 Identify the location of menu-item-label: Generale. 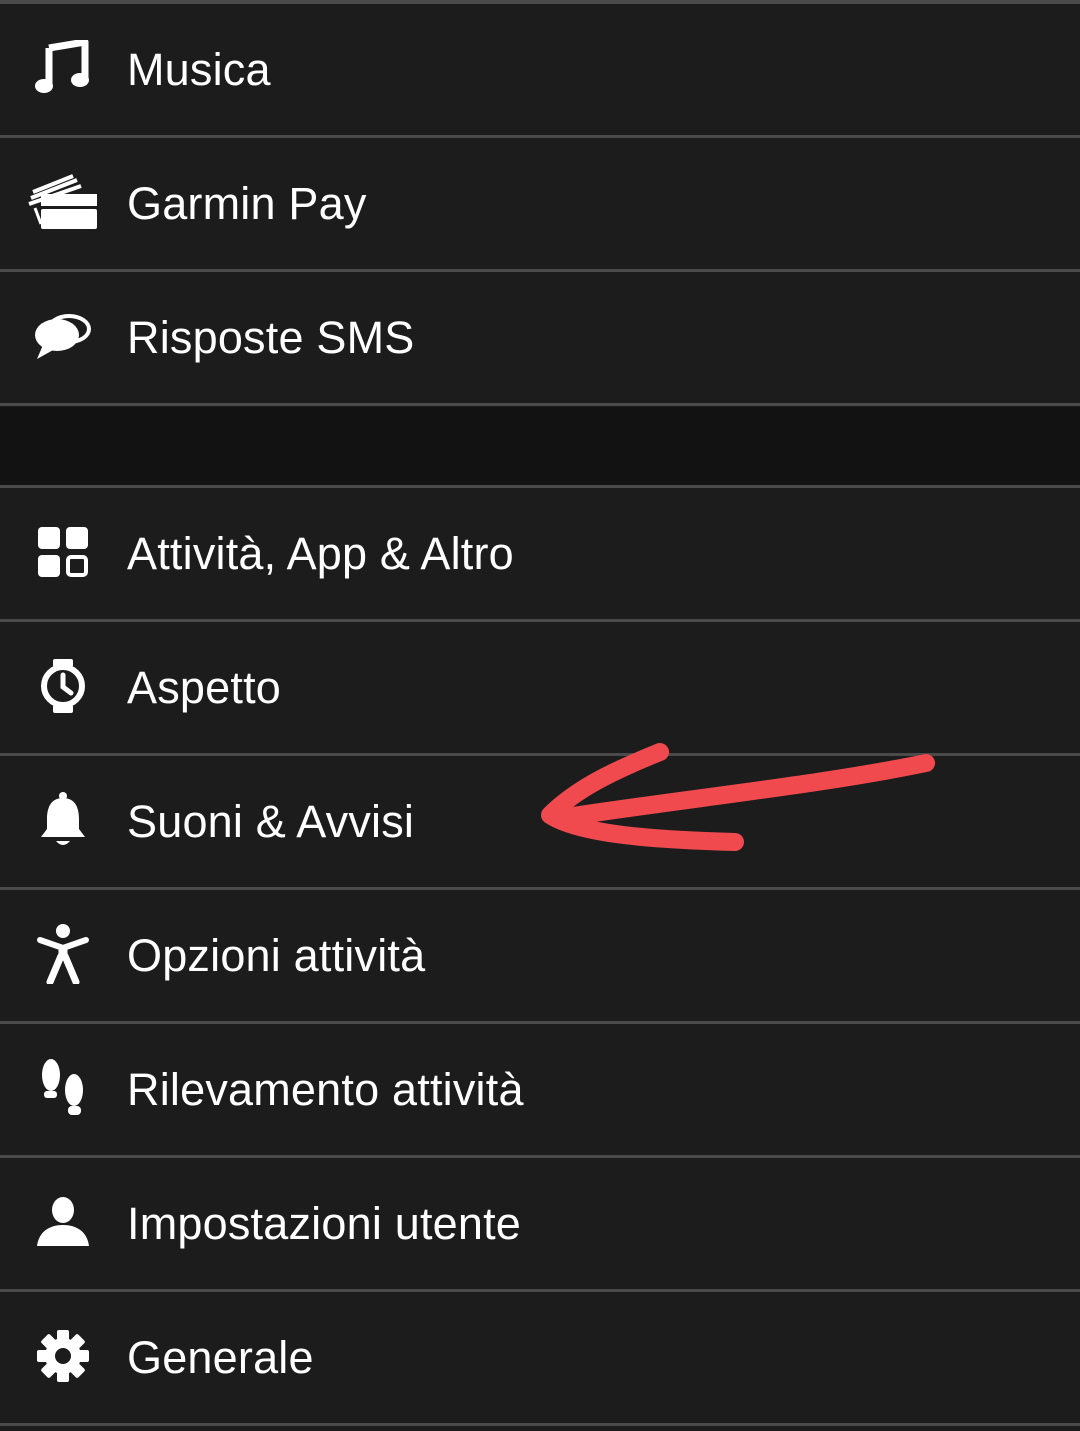
(220, 1357).